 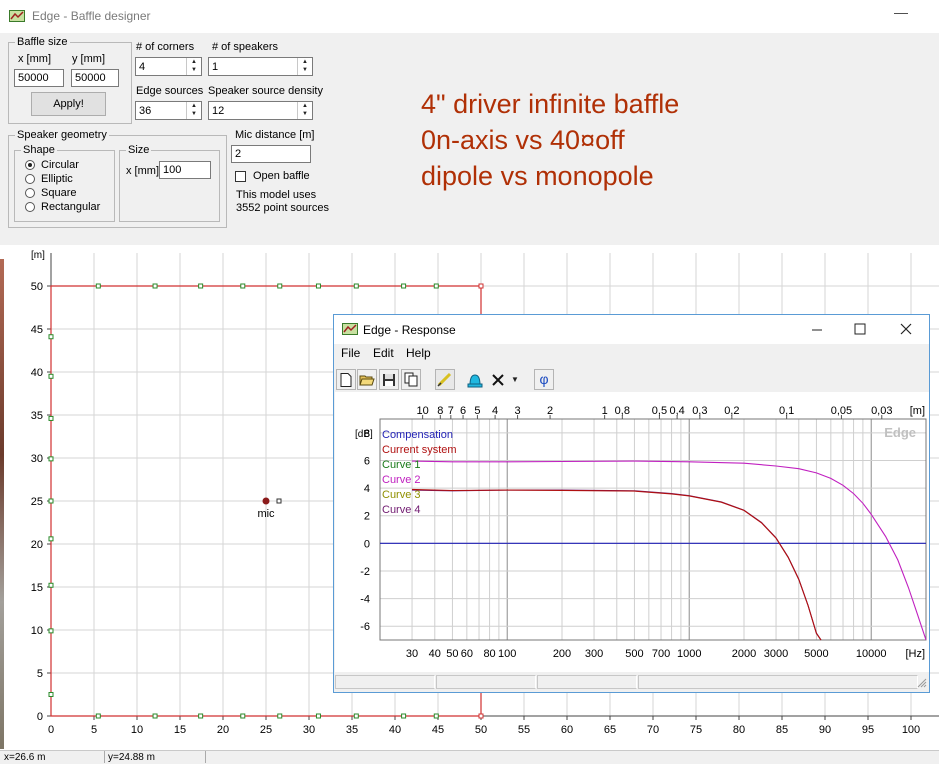 I want to click on x-tick-label: 0, so click(x=51, y=730).